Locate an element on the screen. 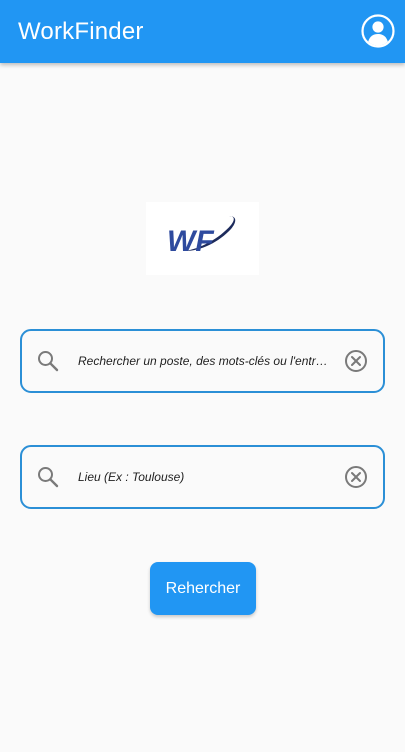  search-button: Rehercher is located at coordinates (203, 588).